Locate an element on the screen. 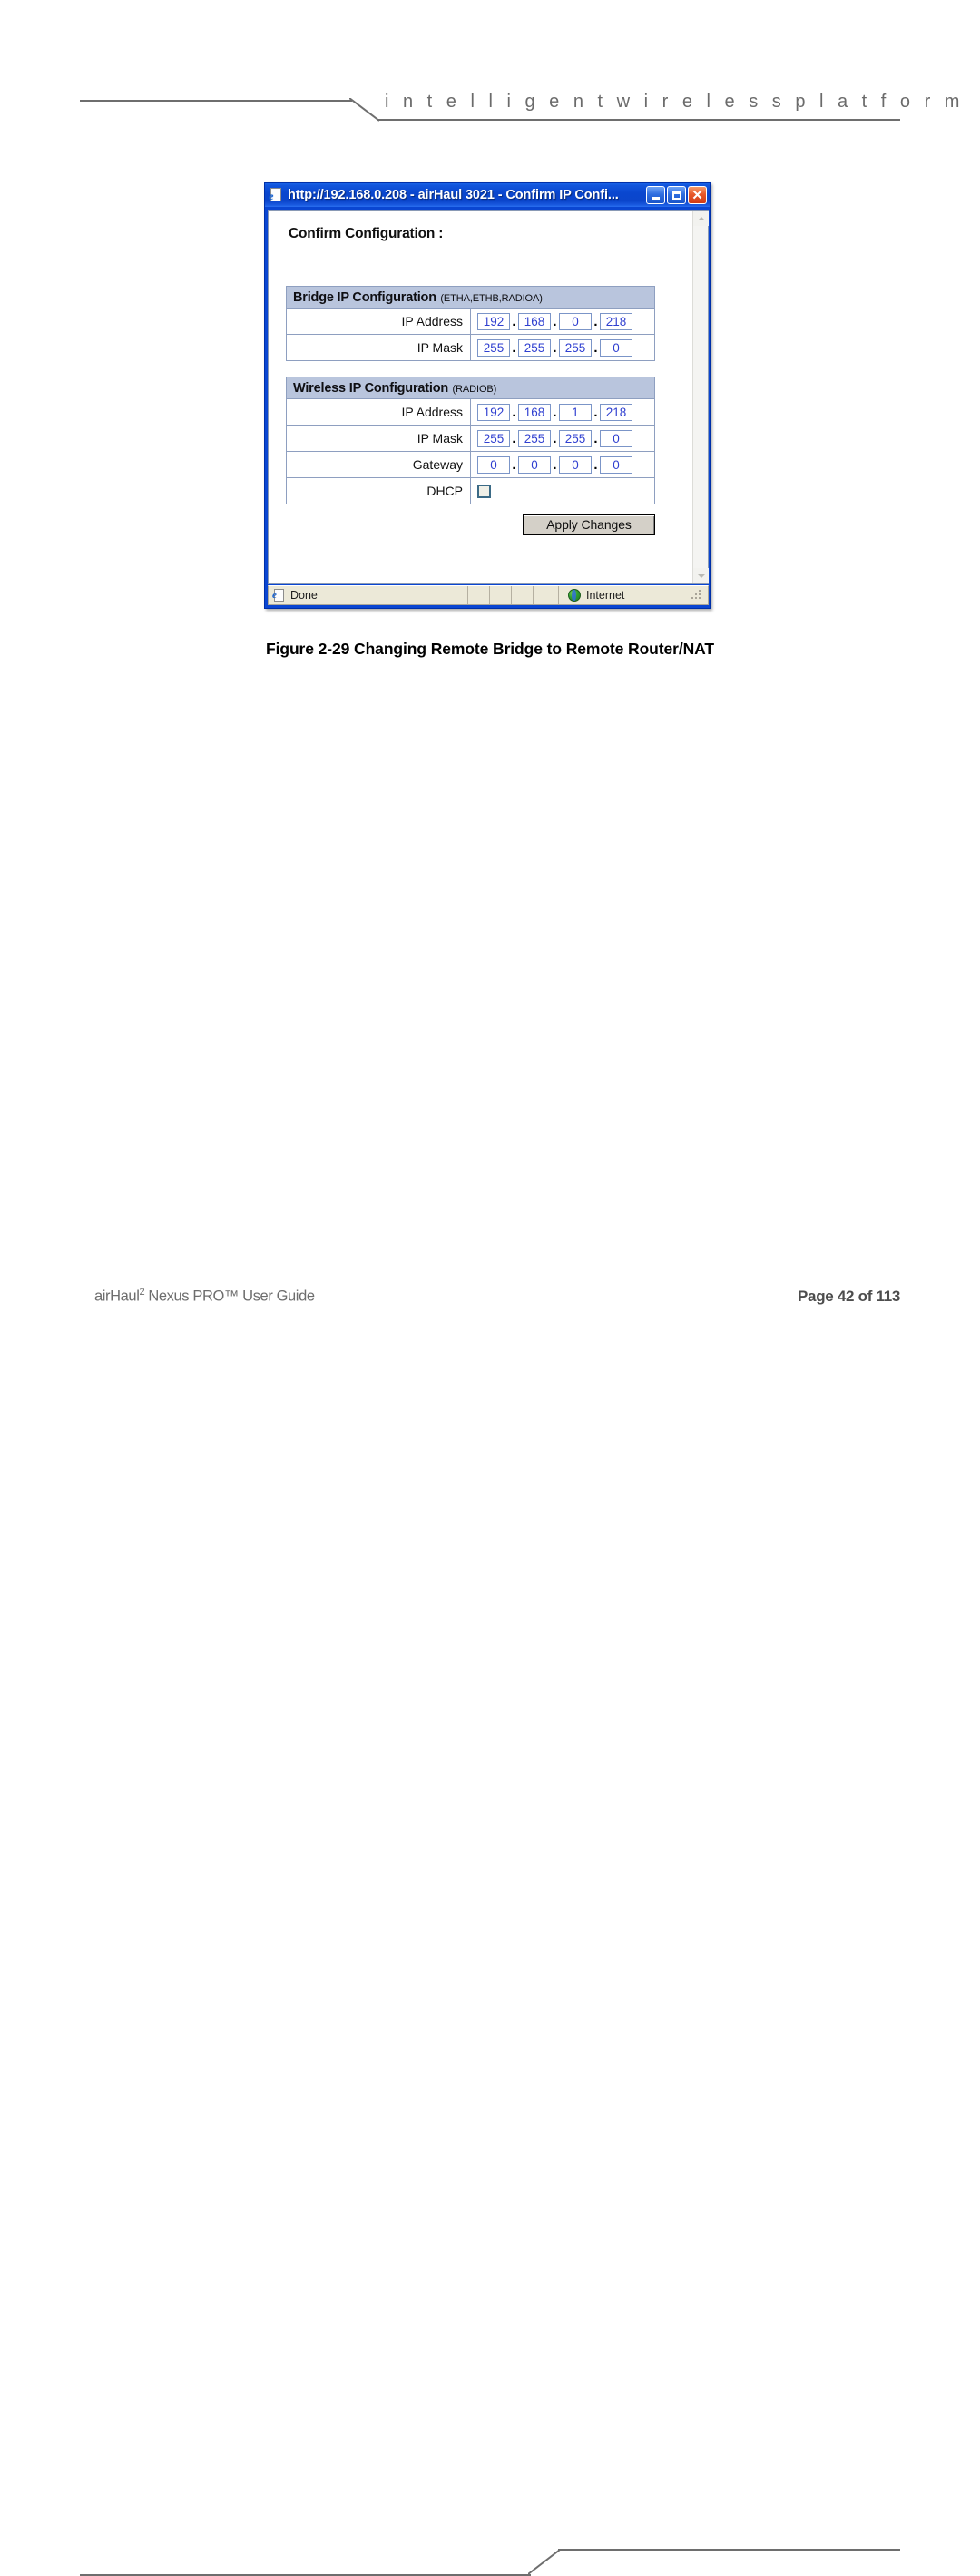 The width and height of the screenshot is (980, 2576). security-zone-text: Internet is located at coordinates (605, 595).